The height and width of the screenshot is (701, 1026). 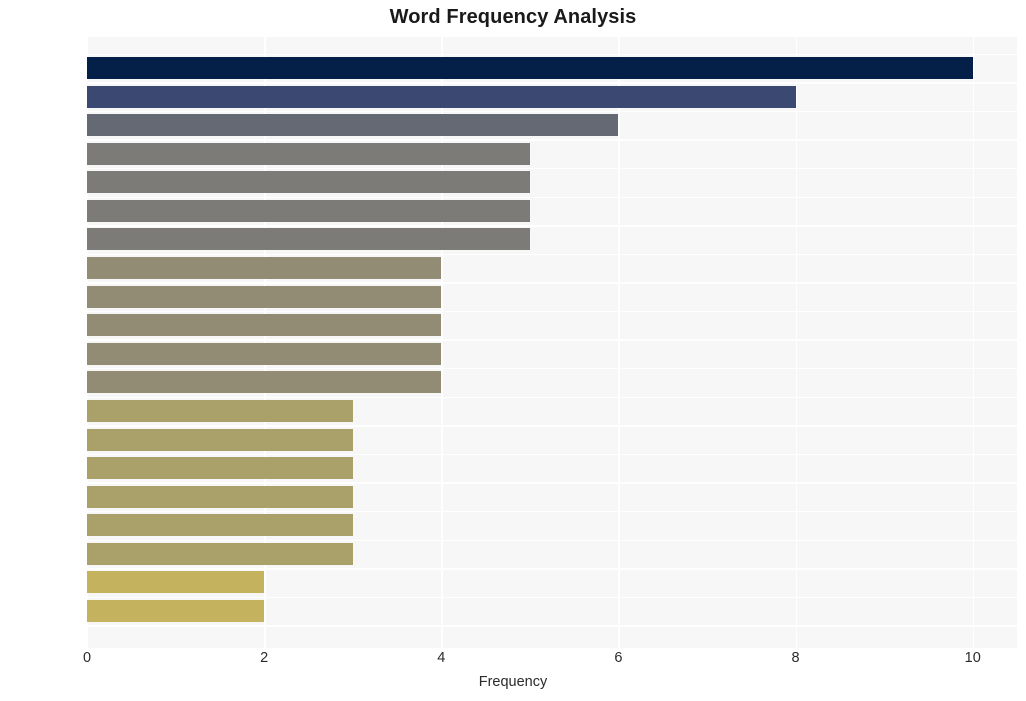 What do you see at coordinates (176, 582) in the screenshot?
I see `bar-design` at bounding box center [176, 582].